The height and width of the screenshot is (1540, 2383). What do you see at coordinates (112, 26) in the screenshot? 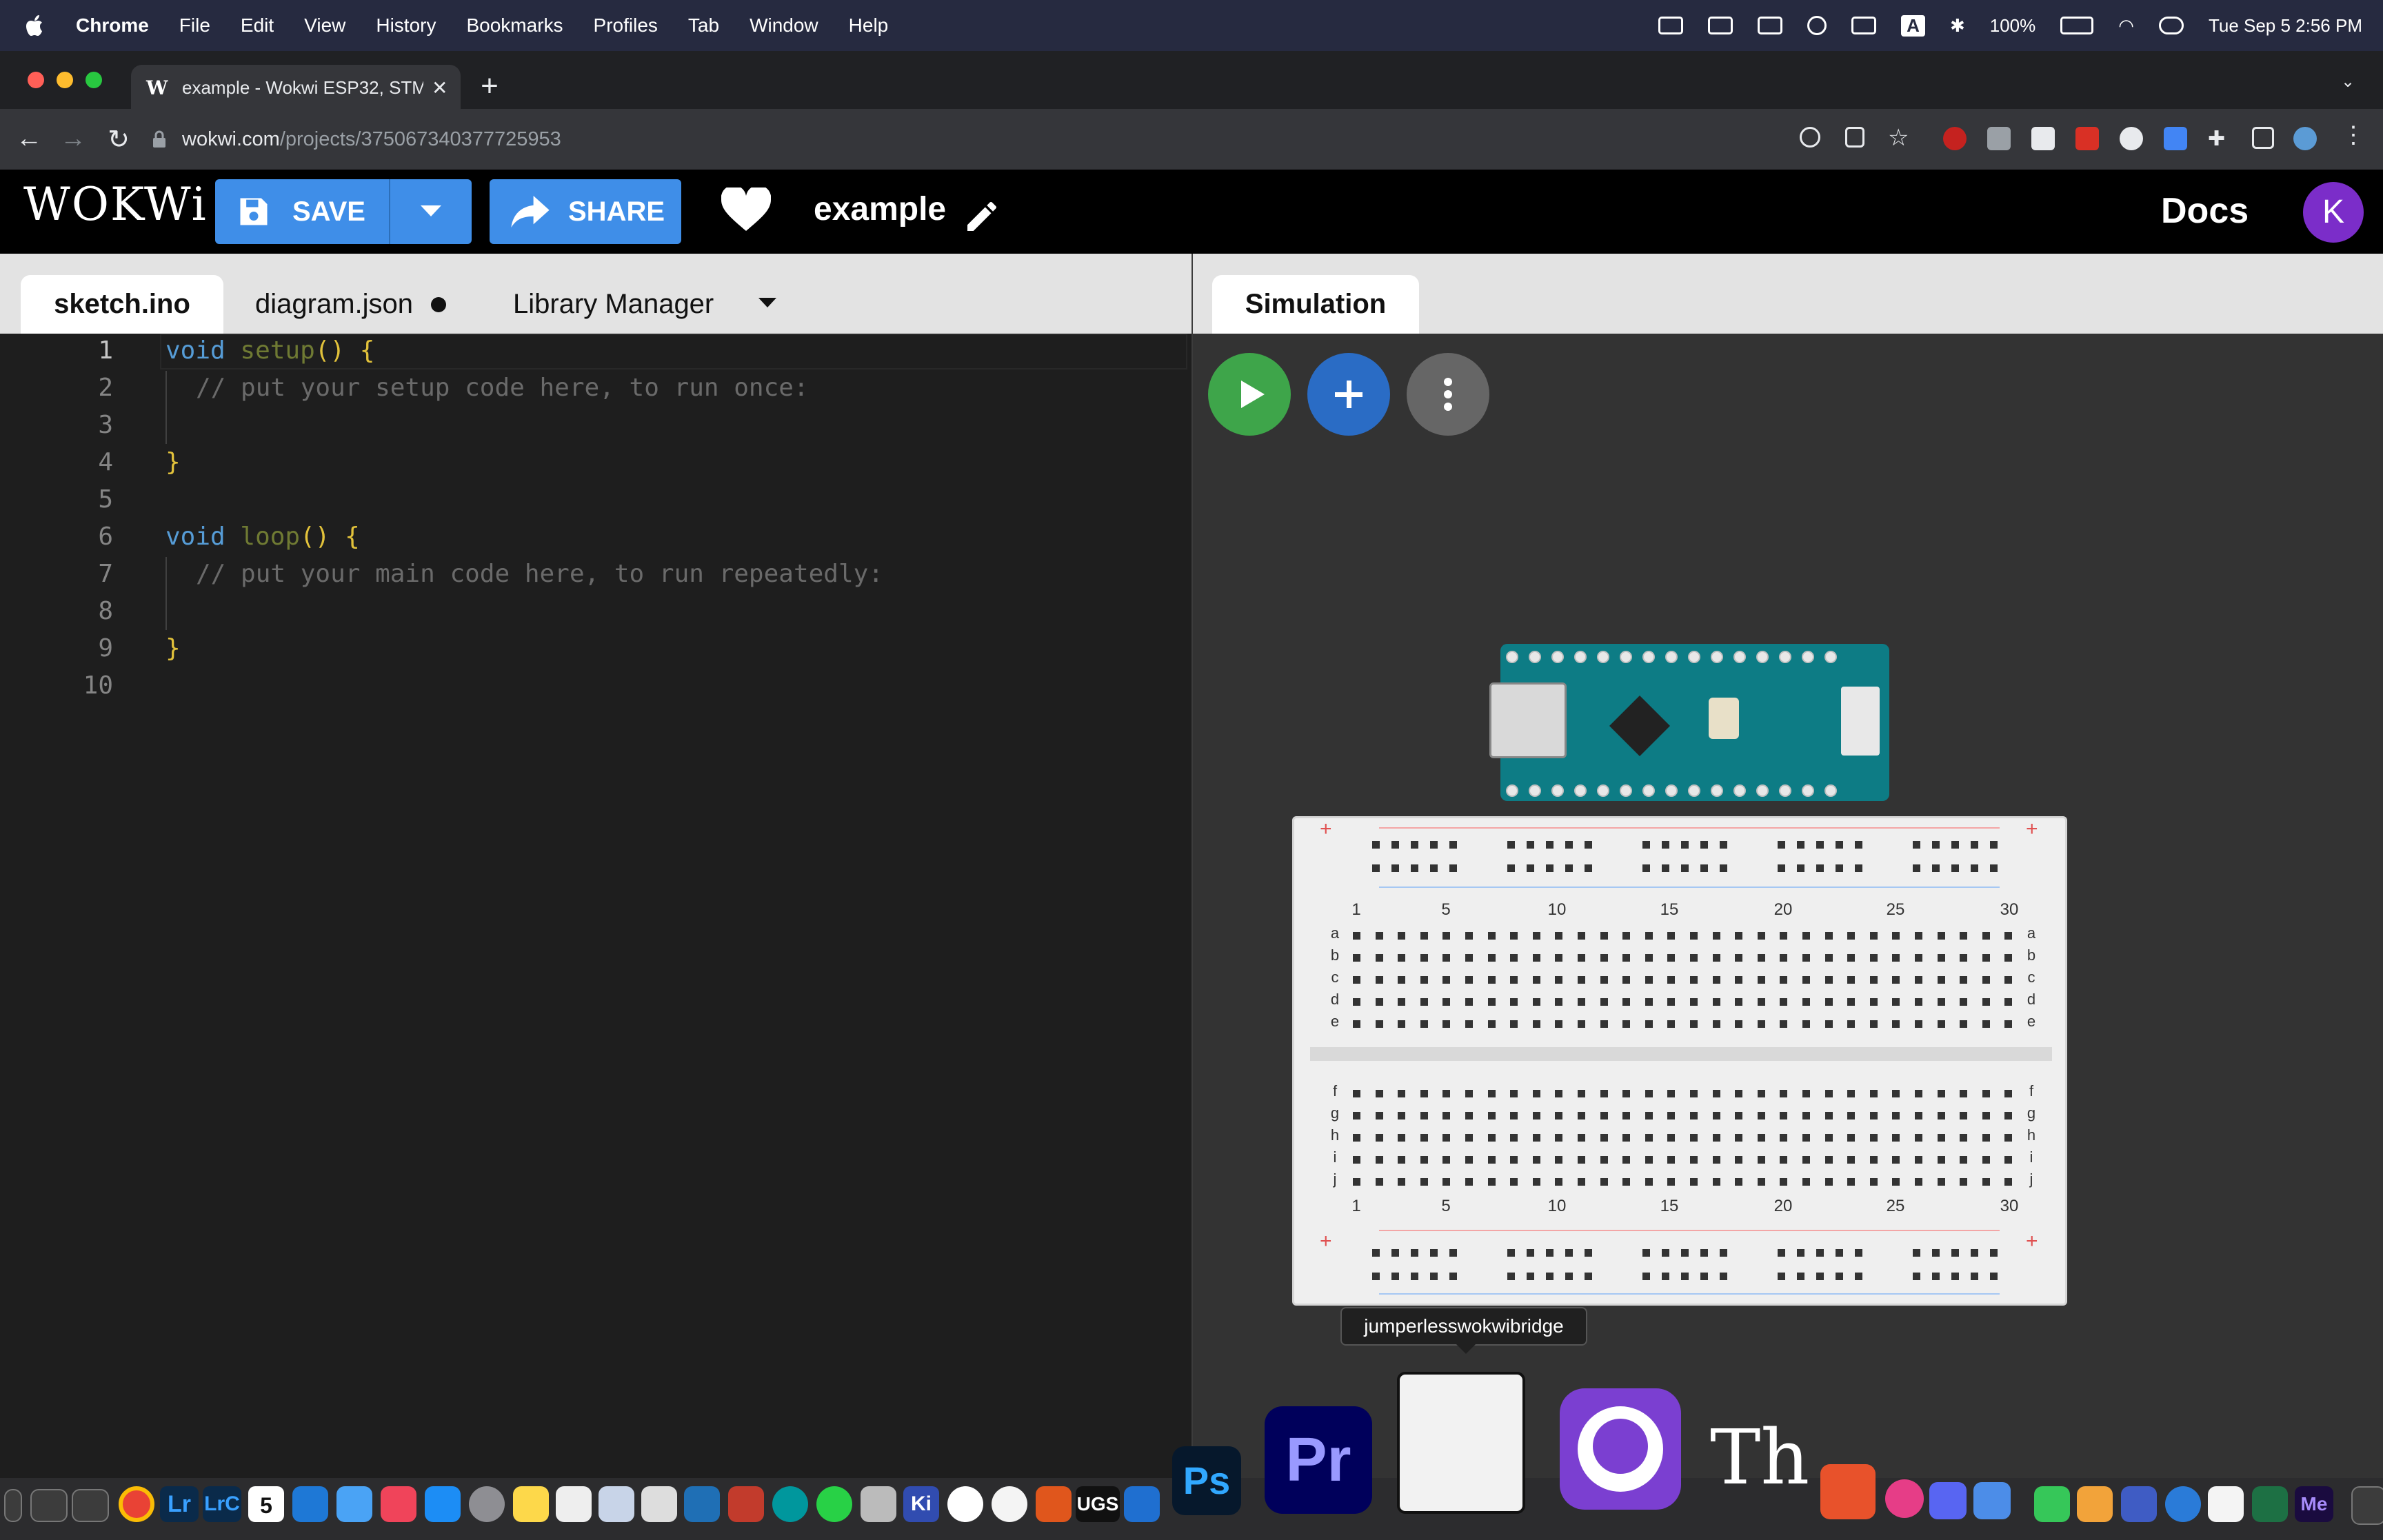
I see `menu-app-name: Chrome` at bounding box center [112, 26].